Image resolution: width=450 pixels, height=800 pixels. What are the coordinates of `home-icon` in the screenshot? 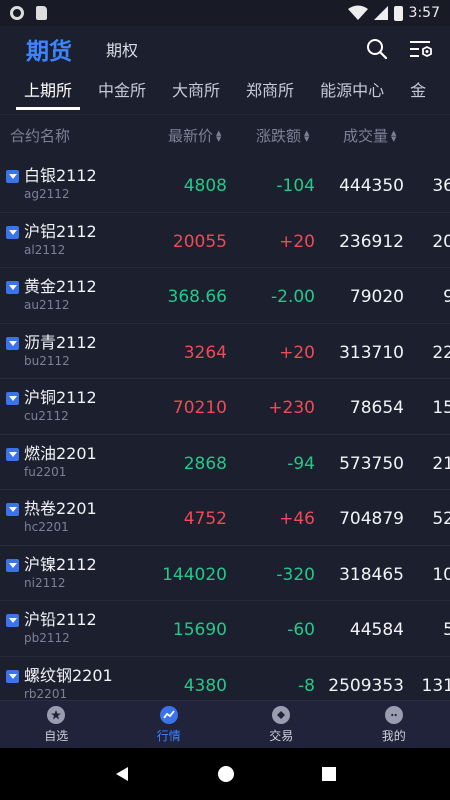 It's located at (226, 774).